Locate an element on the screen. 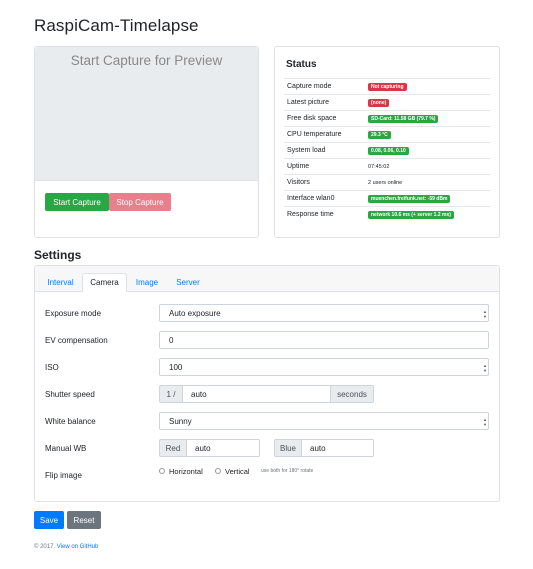  app-title: RaspiCam-Timelapse is located at coordinates (116, 25).